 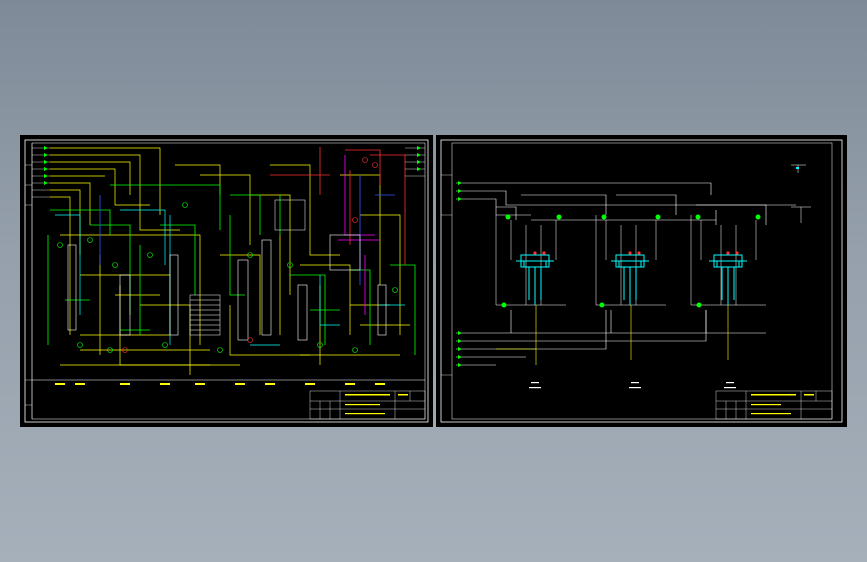 I want to click on collector-yellow-pipes, so click(x=612, y=335).